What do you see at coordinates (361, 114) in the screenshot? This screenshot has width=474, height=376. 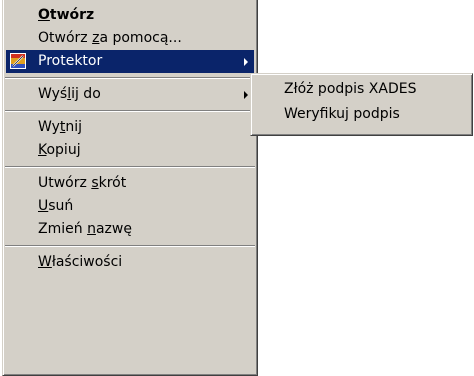 I see `submenu-item-verify-signature: Weryfikuj podpis` at bounding box center [361, 114].